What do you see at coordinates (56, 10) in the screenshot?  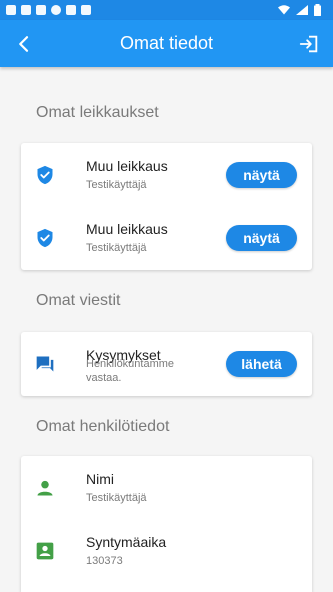 I see `circle-icon` at bounding box center [56, 10].